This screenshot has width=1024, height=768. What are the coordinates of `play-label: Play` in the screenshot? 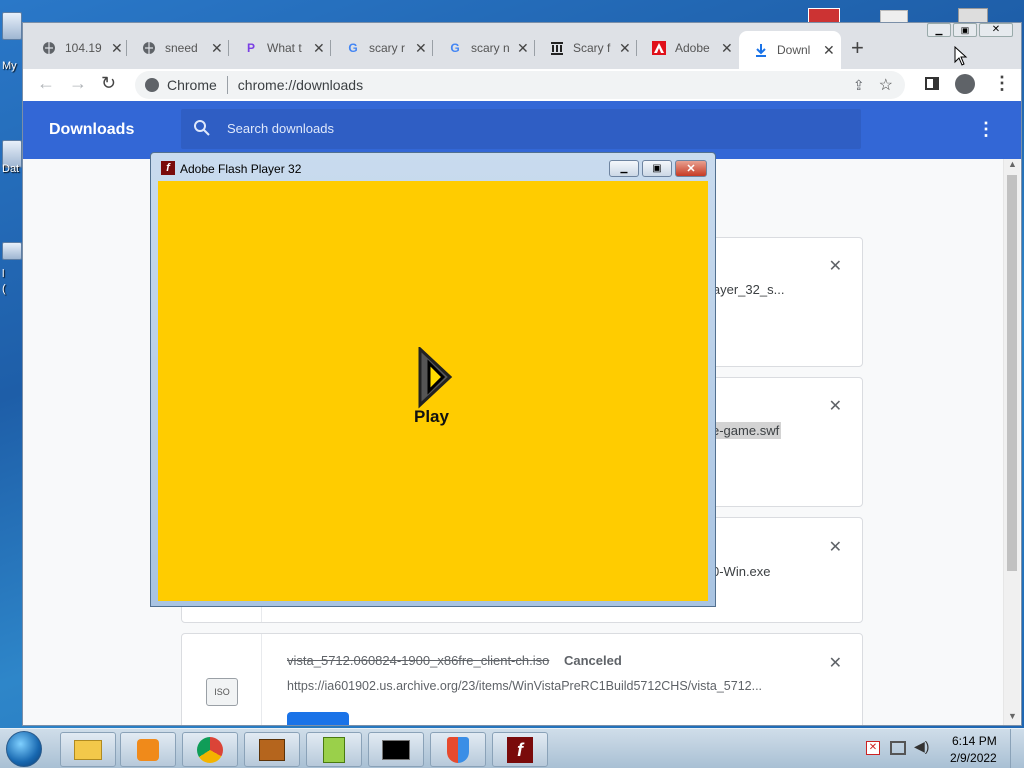 It's located at (431, 416).